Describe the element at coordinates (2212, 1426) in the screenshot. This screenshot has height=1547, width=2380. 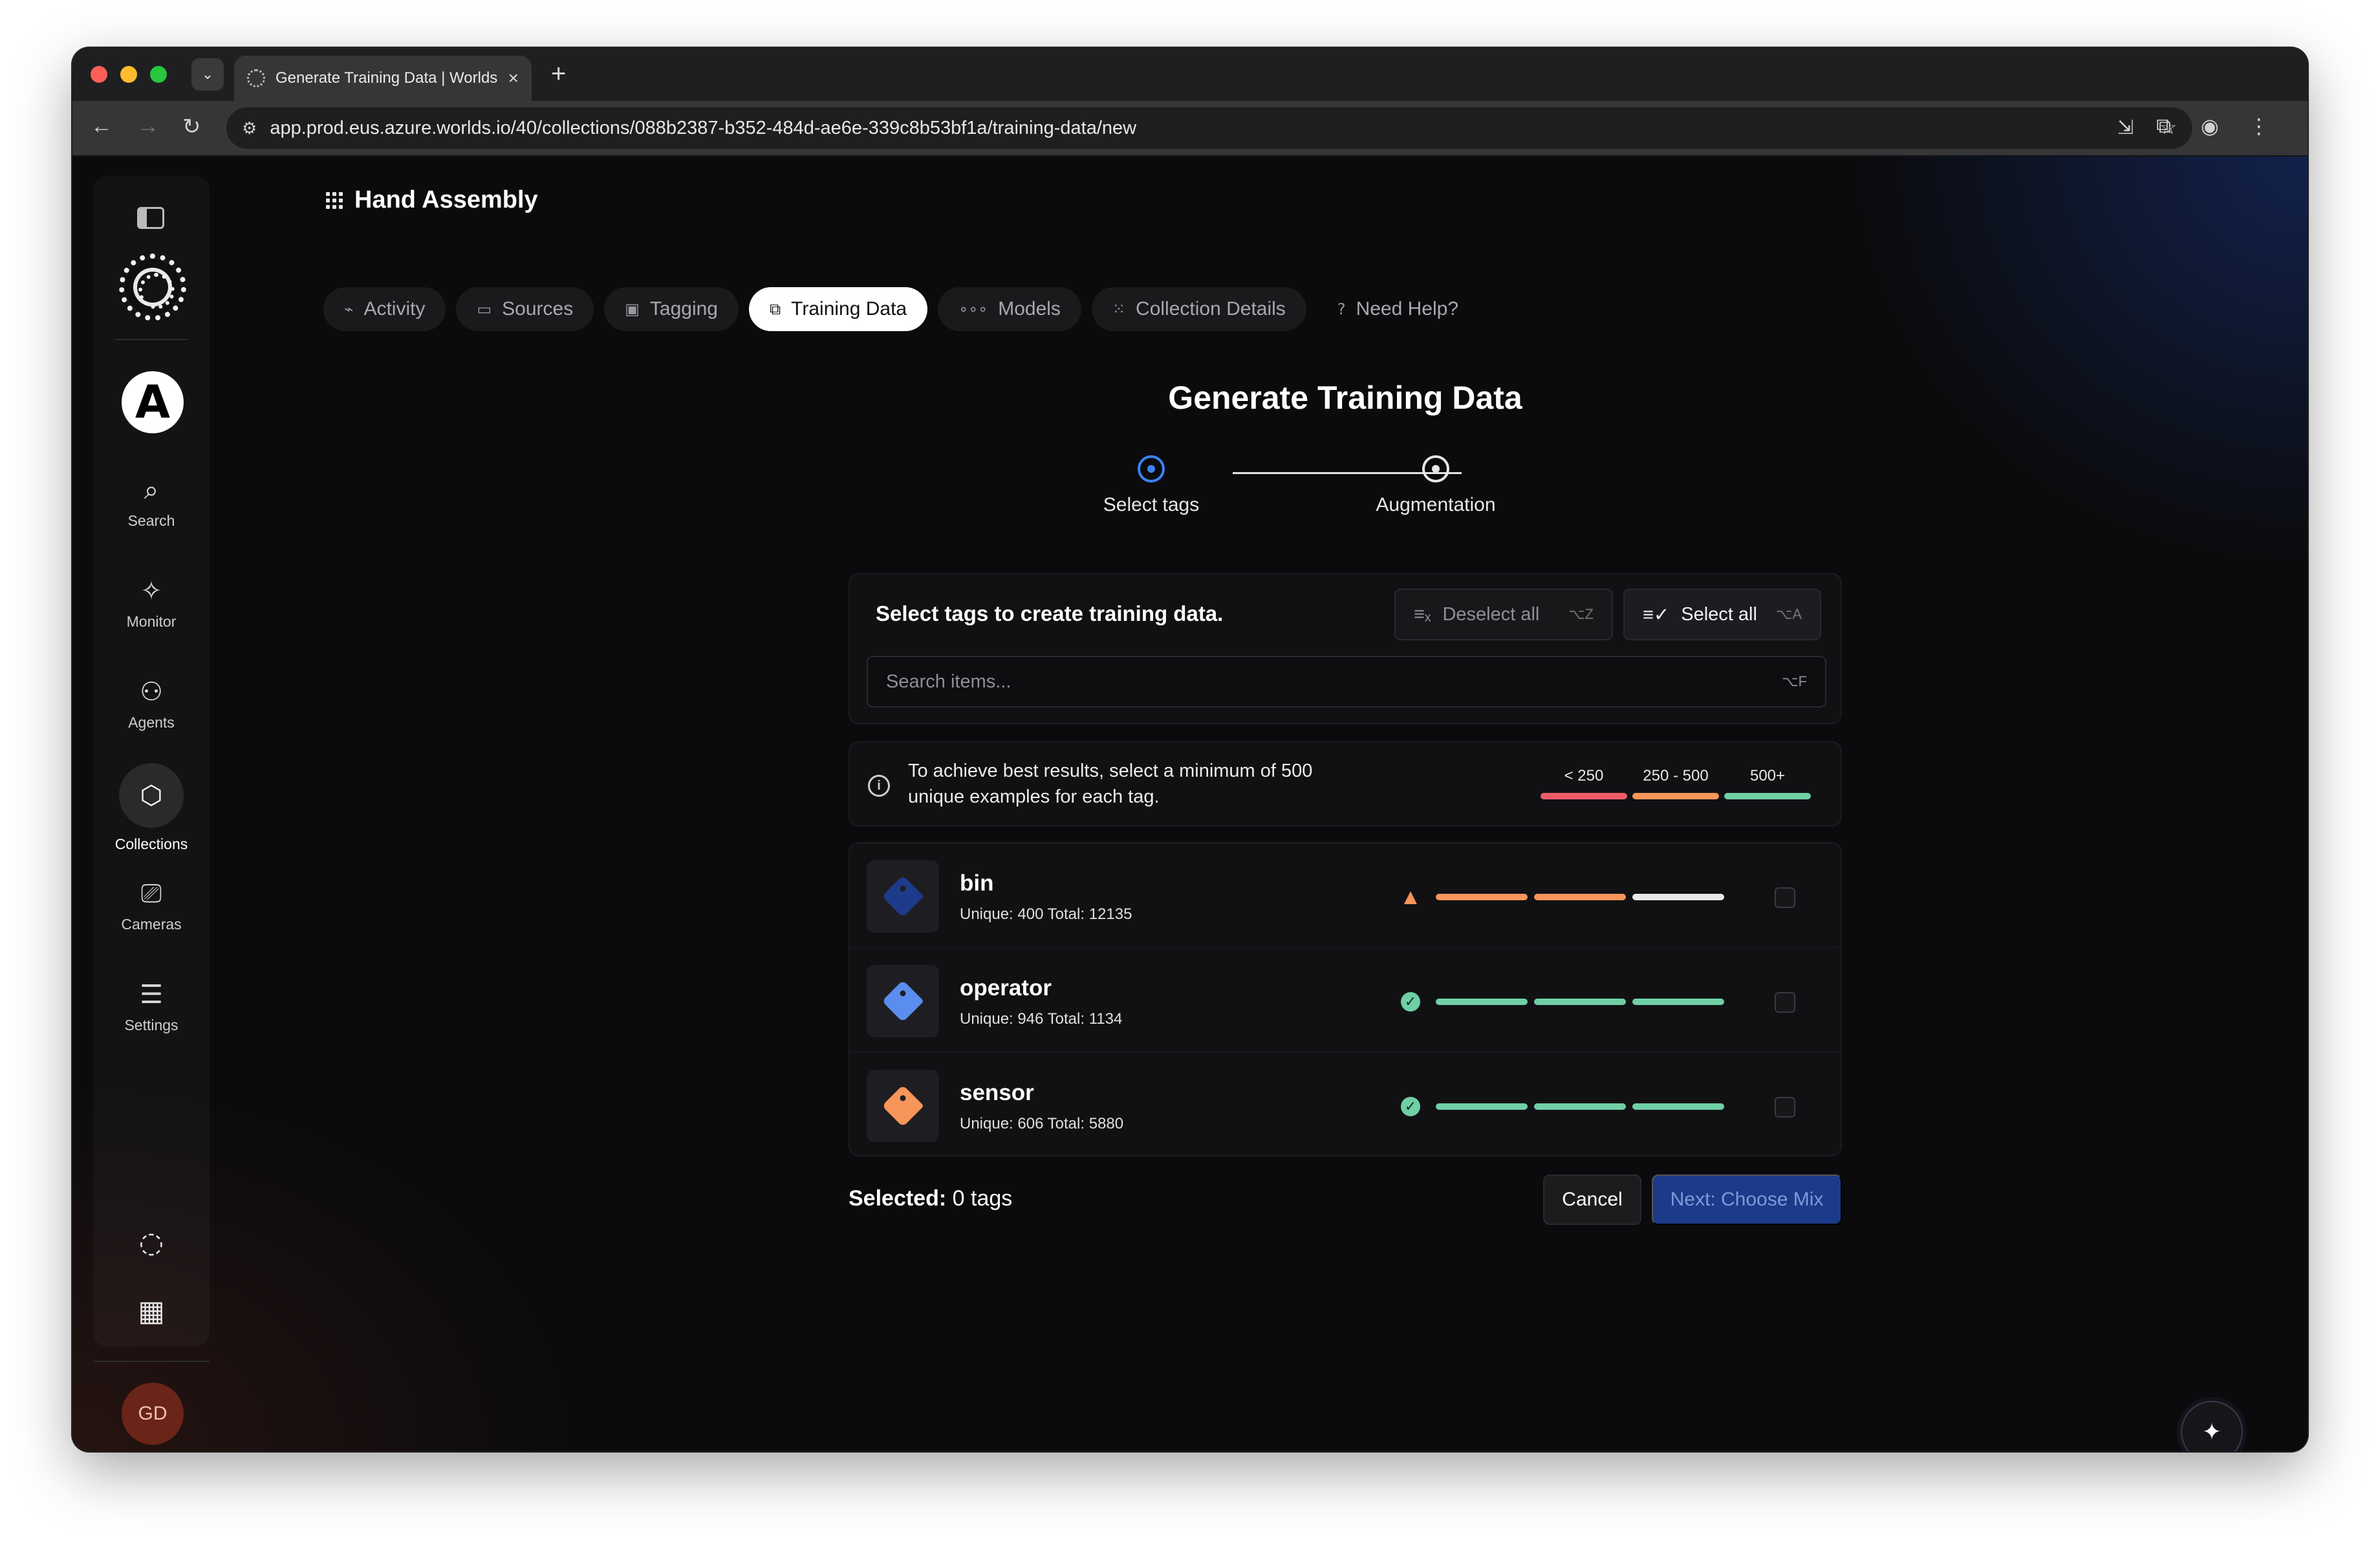
I see `assistant-sparkle-icon: ✦` at that location.